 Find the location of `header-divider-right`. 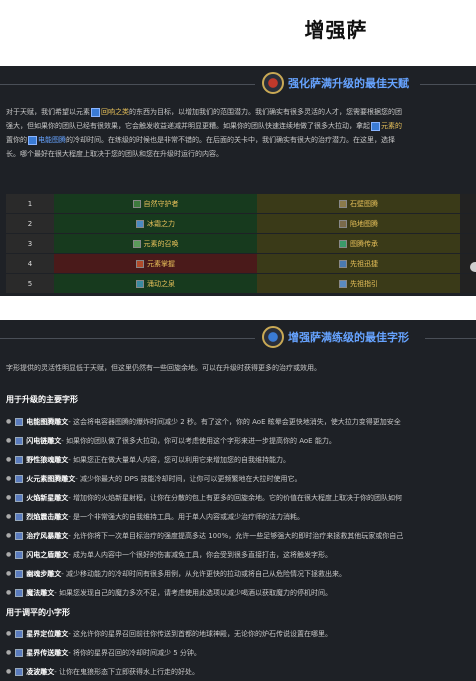

header-divider-right is located at coordinates (450, 338).